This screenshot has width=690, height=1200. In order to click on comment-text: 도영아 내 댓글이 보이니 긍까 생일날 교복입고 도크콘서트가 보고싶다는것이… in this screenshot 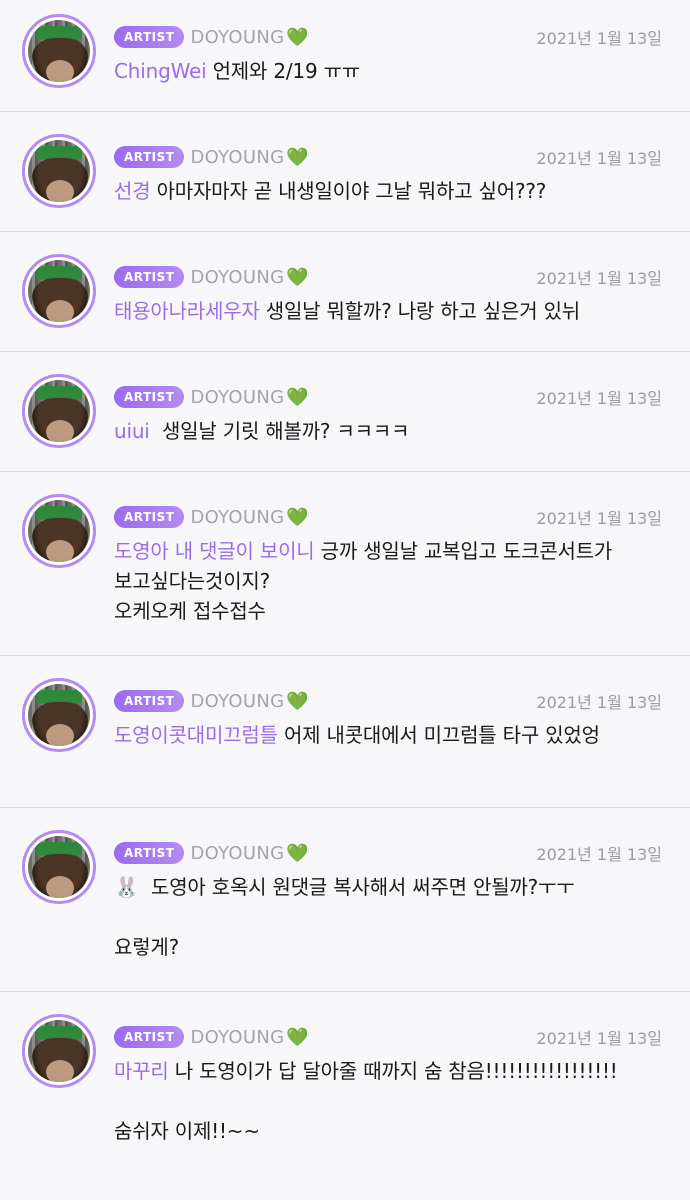, I will do `click(383, 581)`.